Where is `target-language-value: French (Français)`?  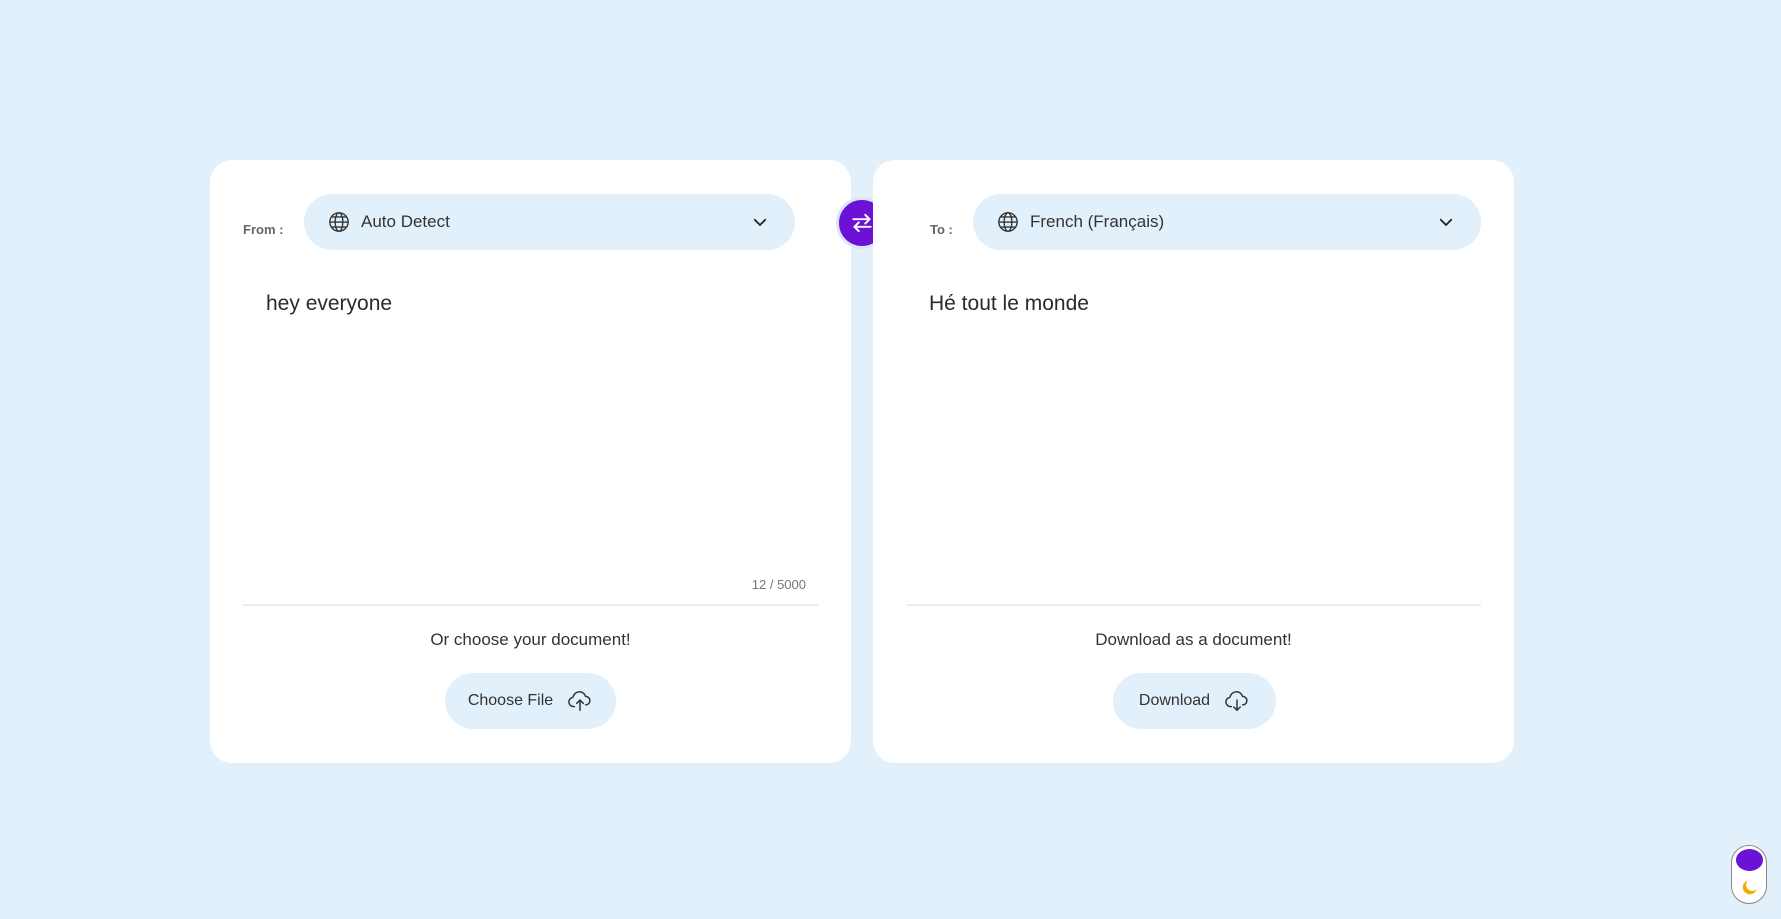
target-language-value: French (Français) is located at coordinates (1097, 221).